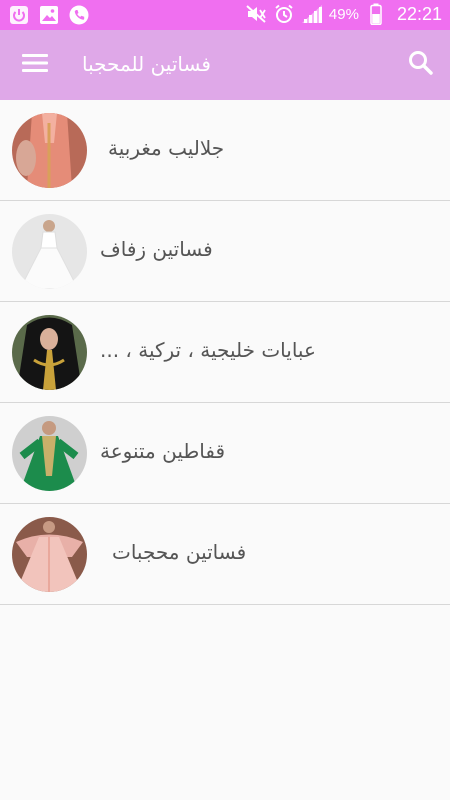  I want to click on battery-percent: 49%, so click(343, 14).